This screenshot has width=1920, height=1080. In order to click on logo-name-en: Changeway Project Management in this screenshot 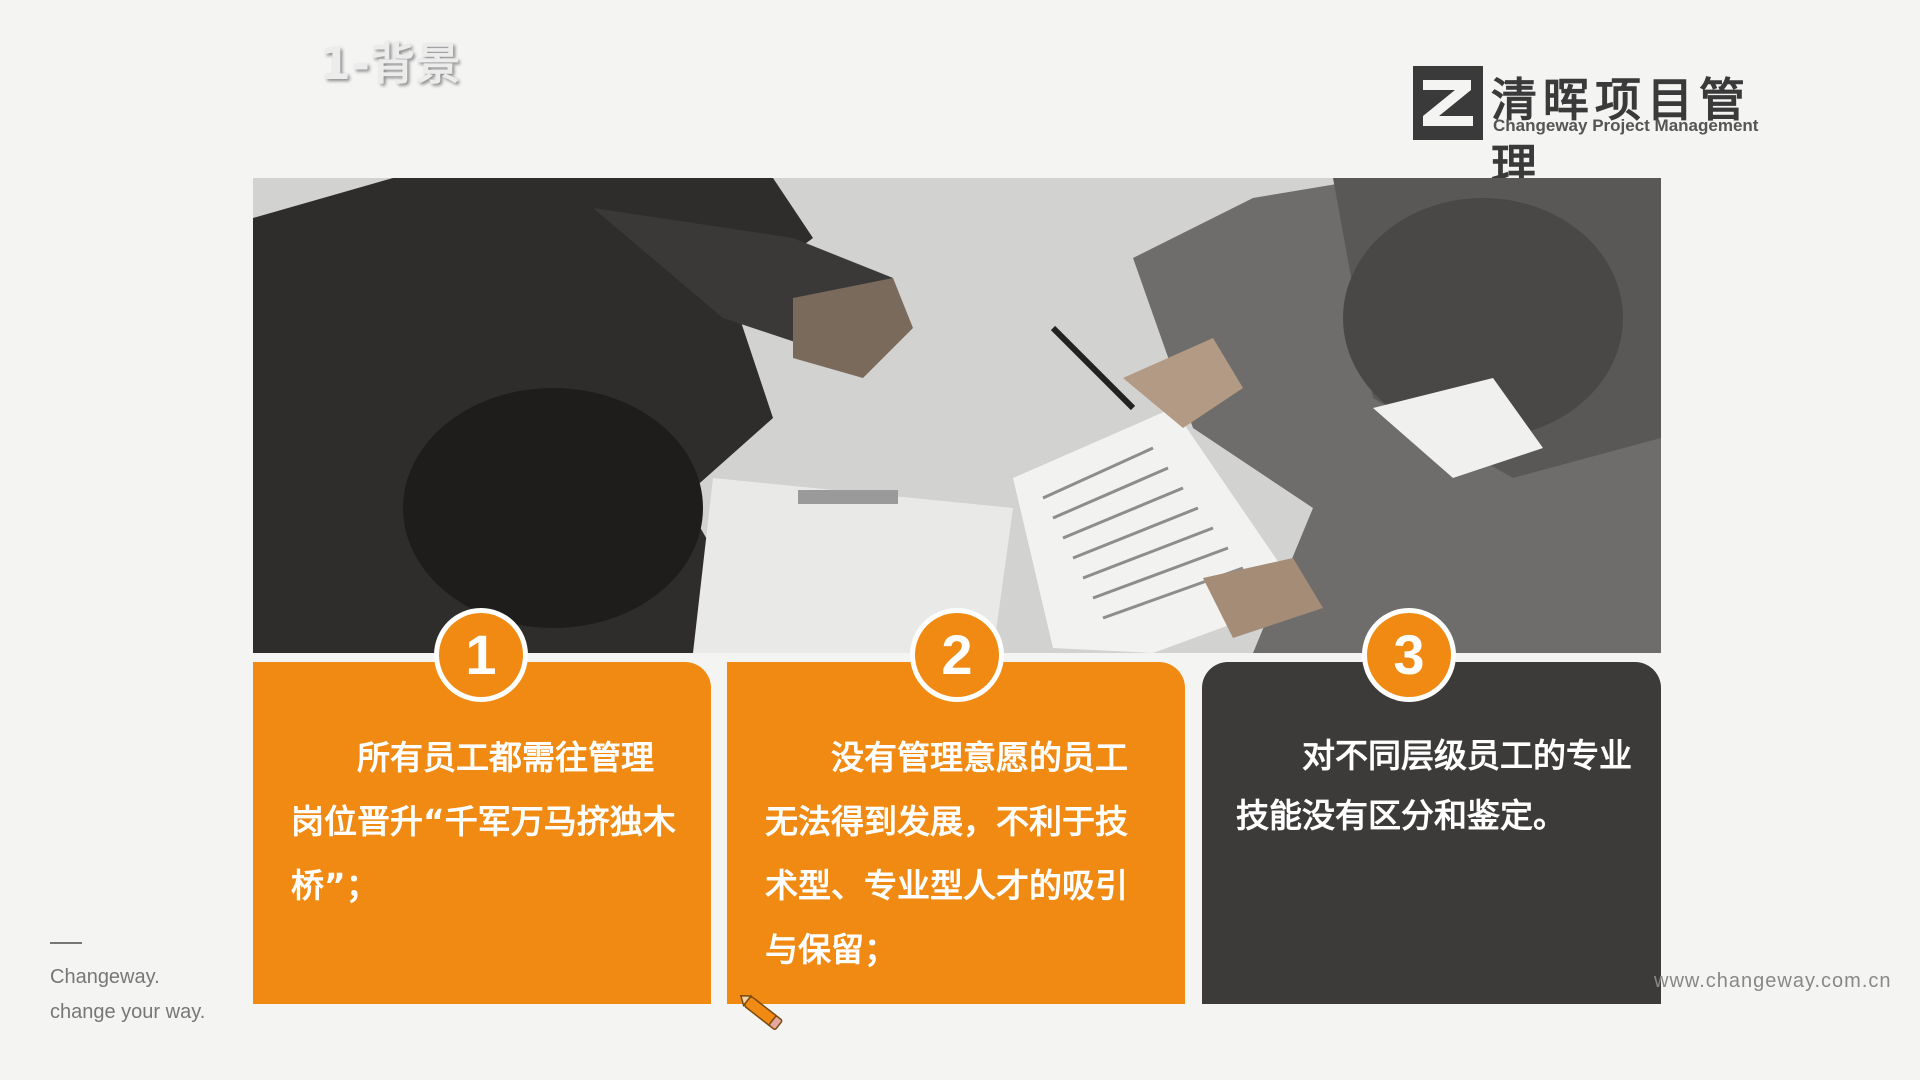, I will do `click(1626, 125)`.